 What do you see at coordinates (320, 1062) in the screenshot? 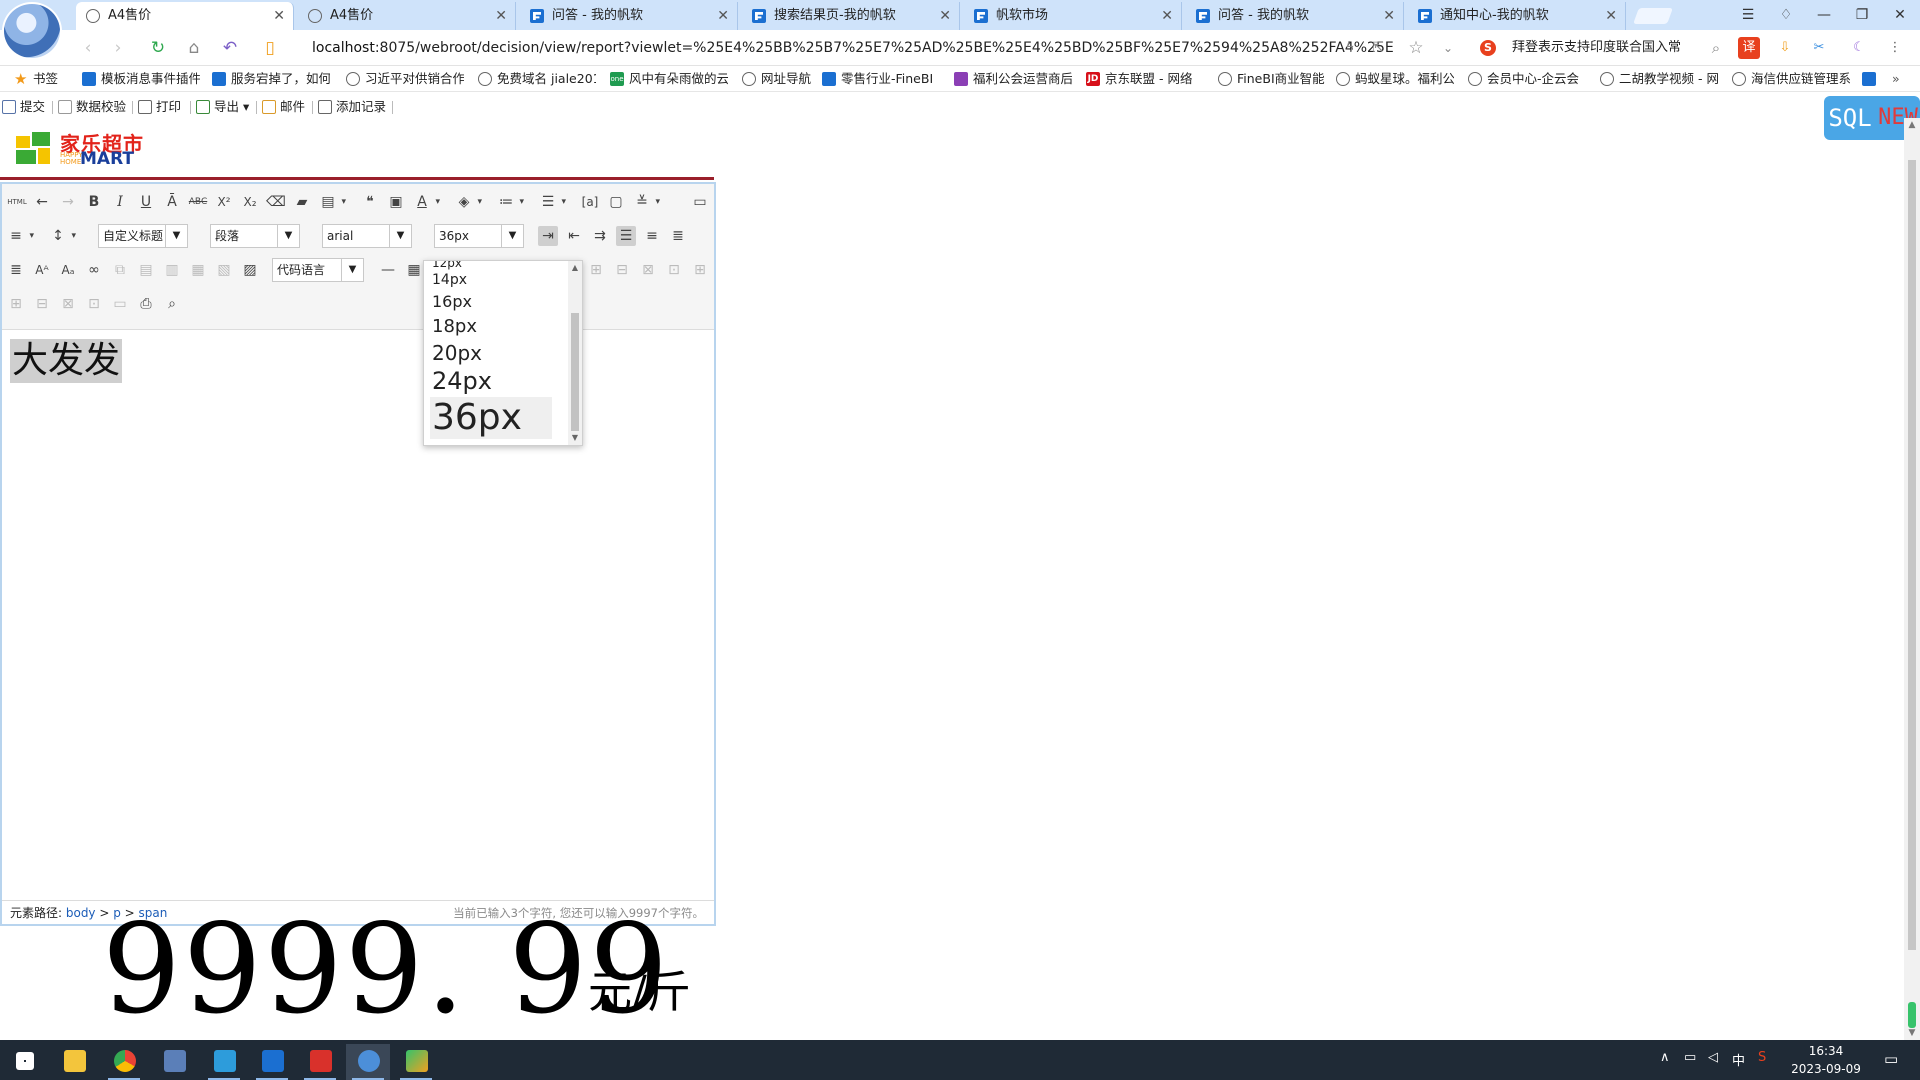
I see `taskbar-wps` at bounding box center [320, 1062].